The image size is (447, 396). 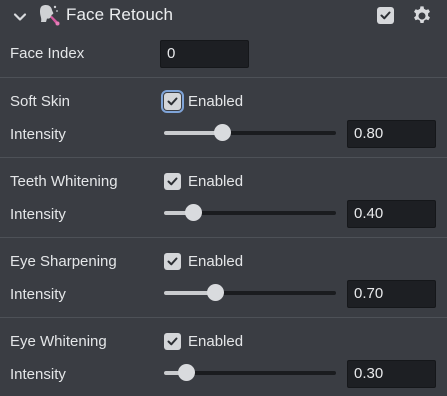 I want to click on panel-enabled-checkbox, so click(x=385, y=15).